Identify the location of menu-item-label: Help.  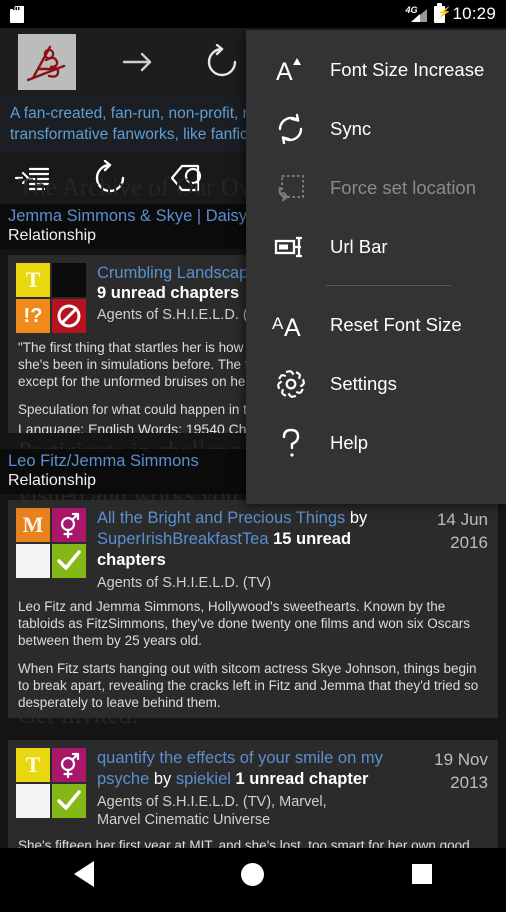
(349, 442).